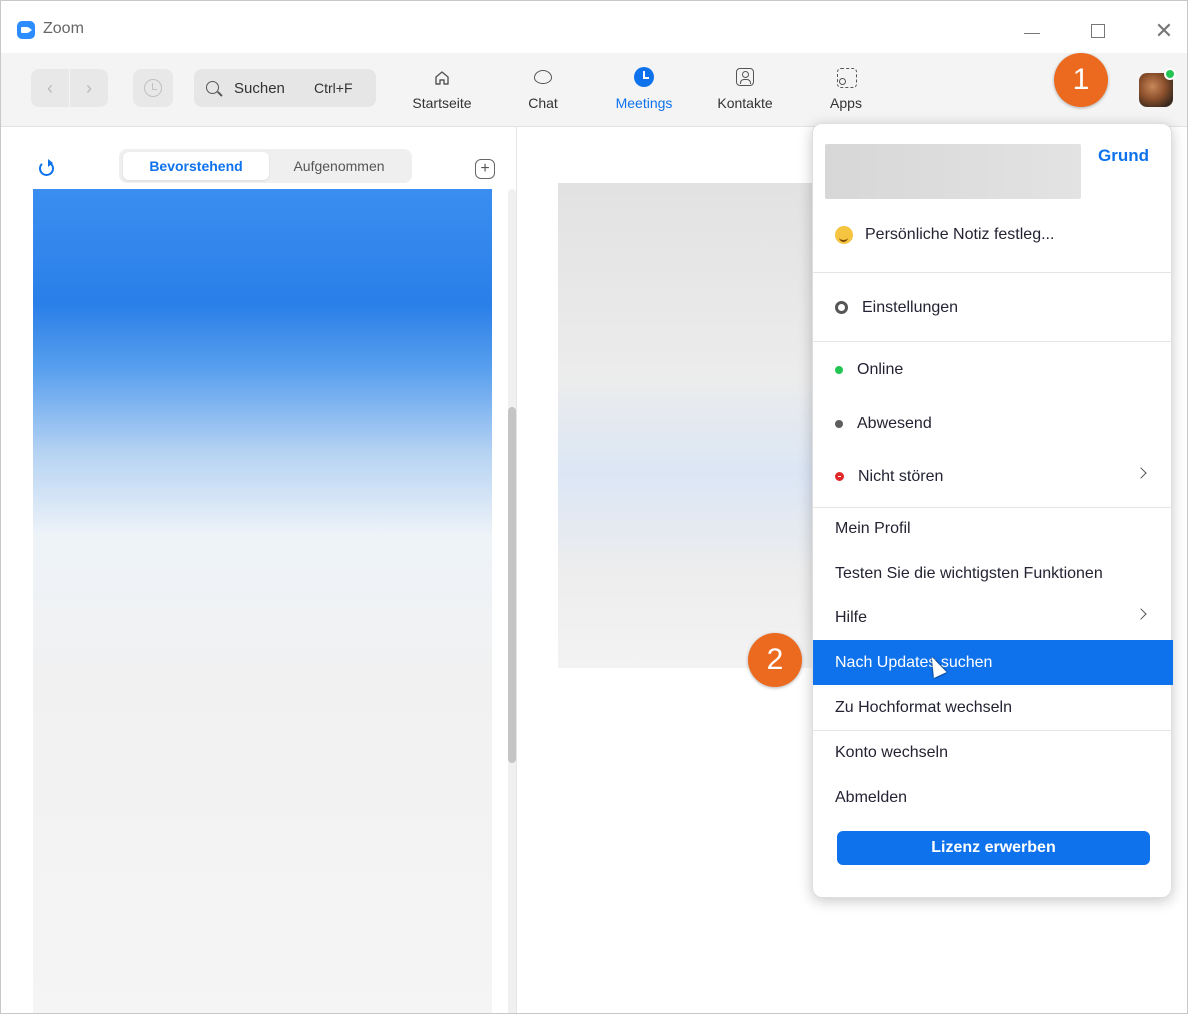 The width and height of the screenshot is (1188, 1014). What do you see at coordinates (485, 169) in the screenshot?
I see `add-meeting-icon: +` at bounding box center [485, 169].